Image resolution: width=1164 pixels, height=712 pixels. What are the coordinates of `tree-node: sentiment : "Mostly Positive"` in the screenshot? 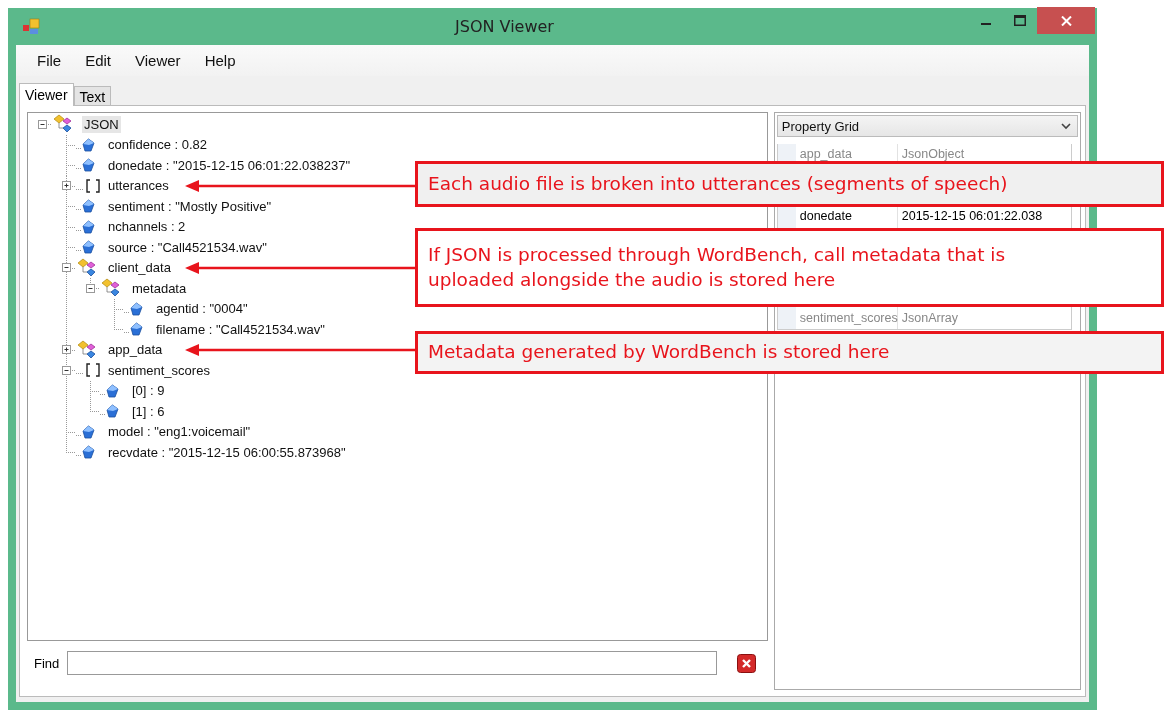 It's located at (190, 206).